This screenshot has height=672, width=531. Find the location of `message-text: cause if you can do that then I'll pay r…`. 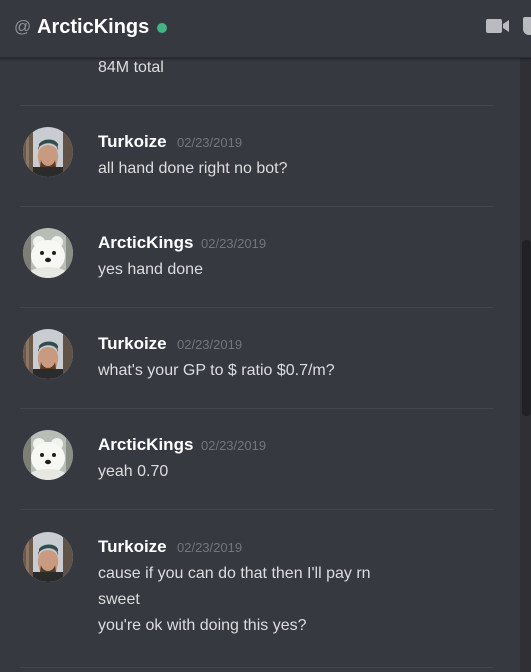

message-text: cause if you can do that then I'll pay r… is located at coordinates (234, 573).